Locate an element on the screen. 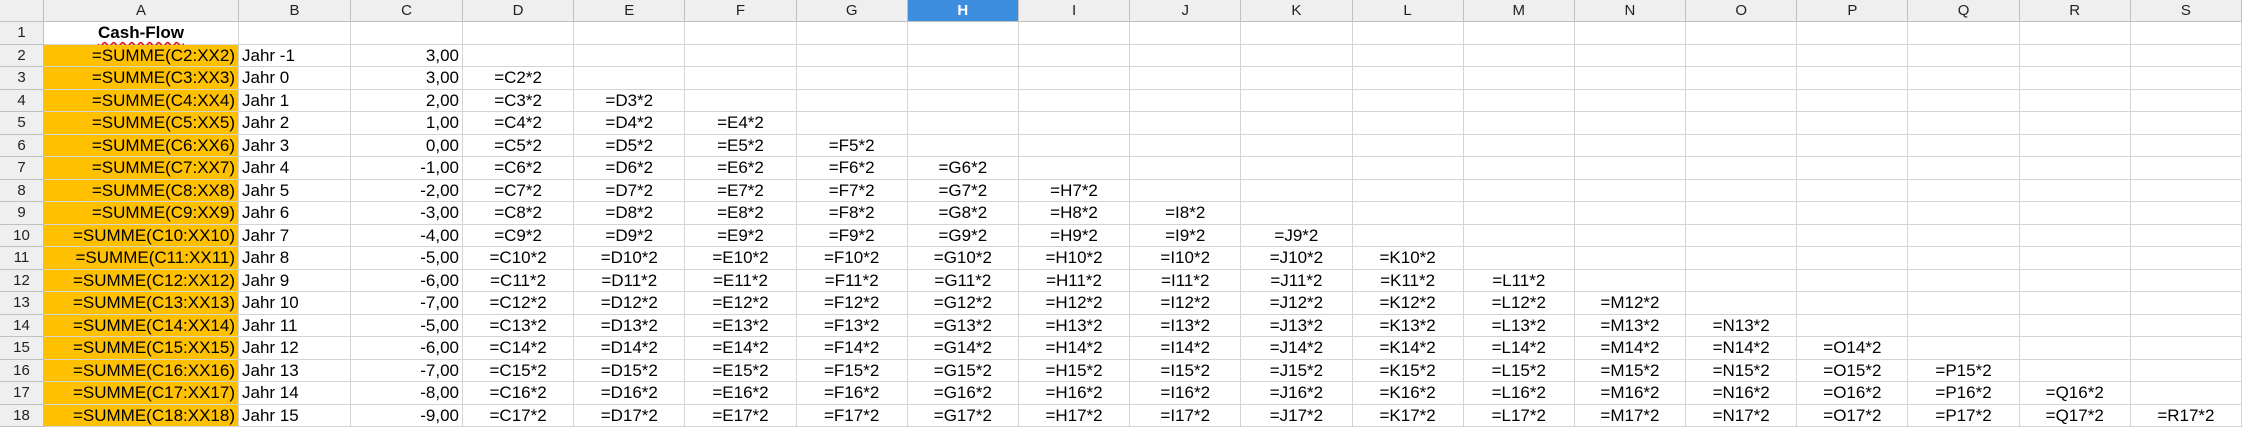 This screenshot has width=2243, height=430. cell-g5 is located at coordinates (852, 123).